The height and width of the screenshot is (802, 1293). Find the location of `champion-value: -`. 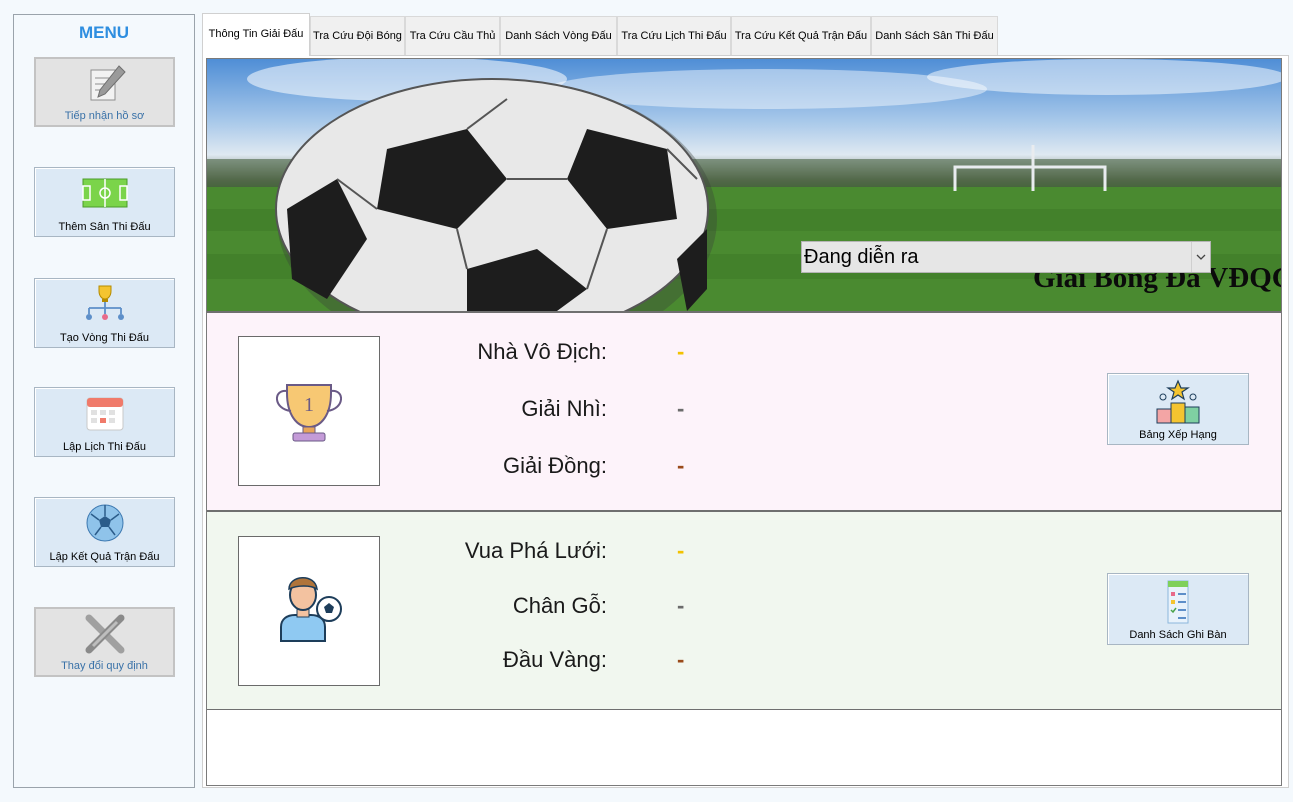

champion-value: - is located at coordinates (681, 351).